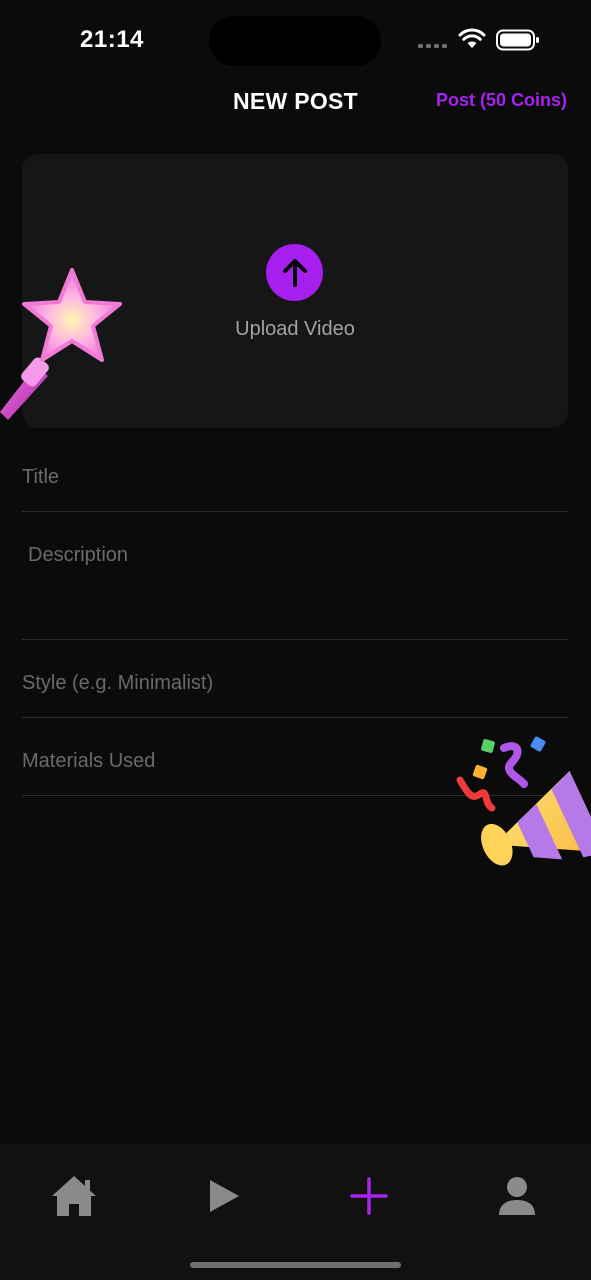 The width and height of the screenshot is (591, 1280). I want to click on arrow-up-icon, so click(294, 272).